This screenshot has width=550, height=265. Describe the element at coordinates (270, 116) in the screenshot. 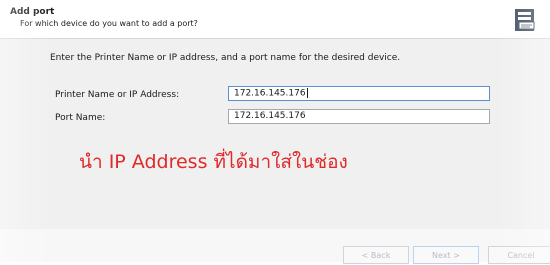

I see `port-name-value: 172.16.145.176` at that location.